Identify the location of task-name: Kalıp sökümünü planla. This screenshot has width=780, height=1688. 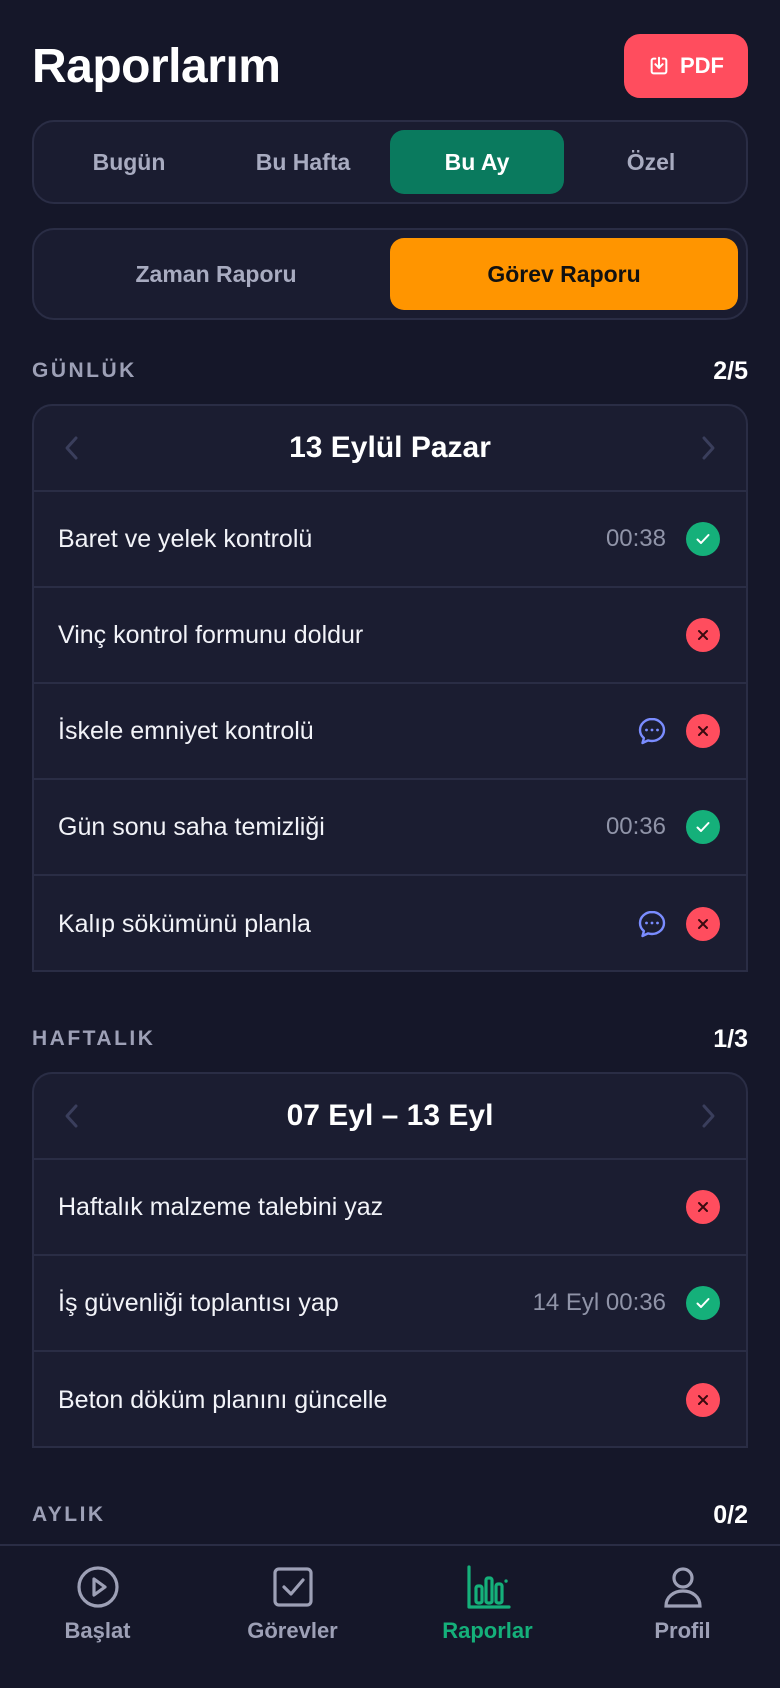
(184, 923).